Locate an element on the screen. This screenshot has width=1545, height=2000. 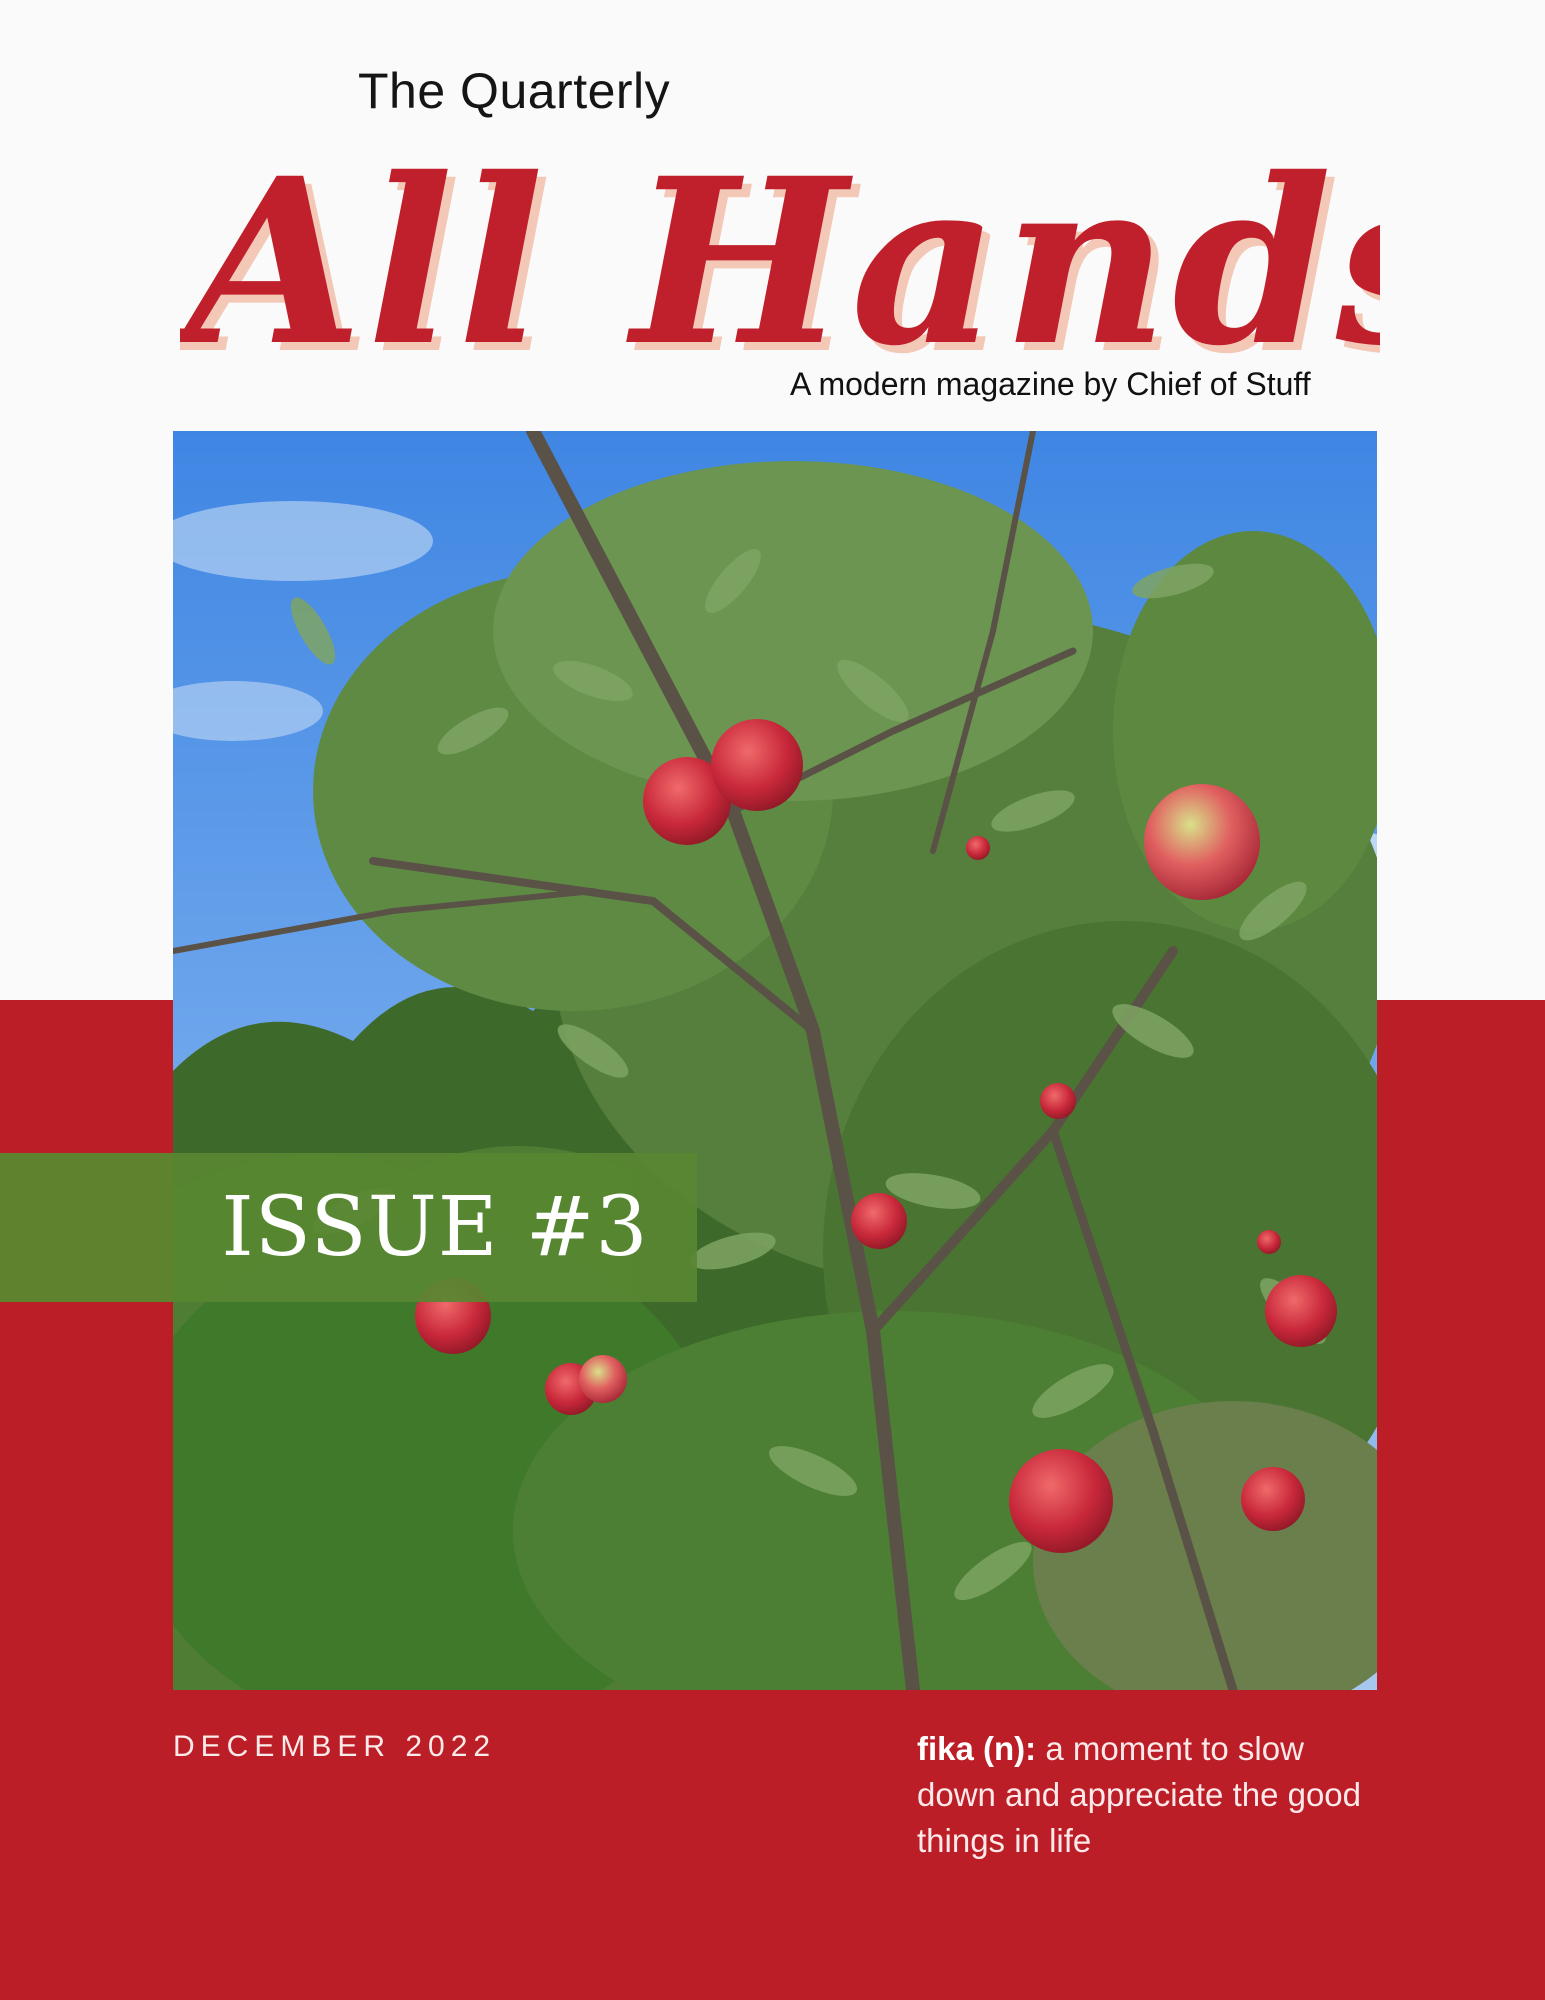
definition-term: fika (n): is located at coordinates (977, 1748).